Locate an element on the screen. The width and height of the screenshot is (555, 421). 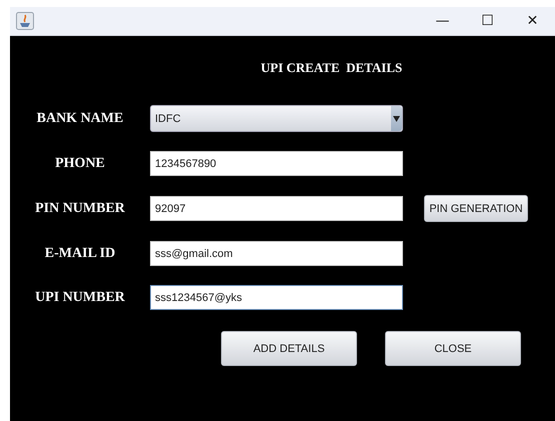
maximize-button: ☐ is located at coordinates (487, 21).